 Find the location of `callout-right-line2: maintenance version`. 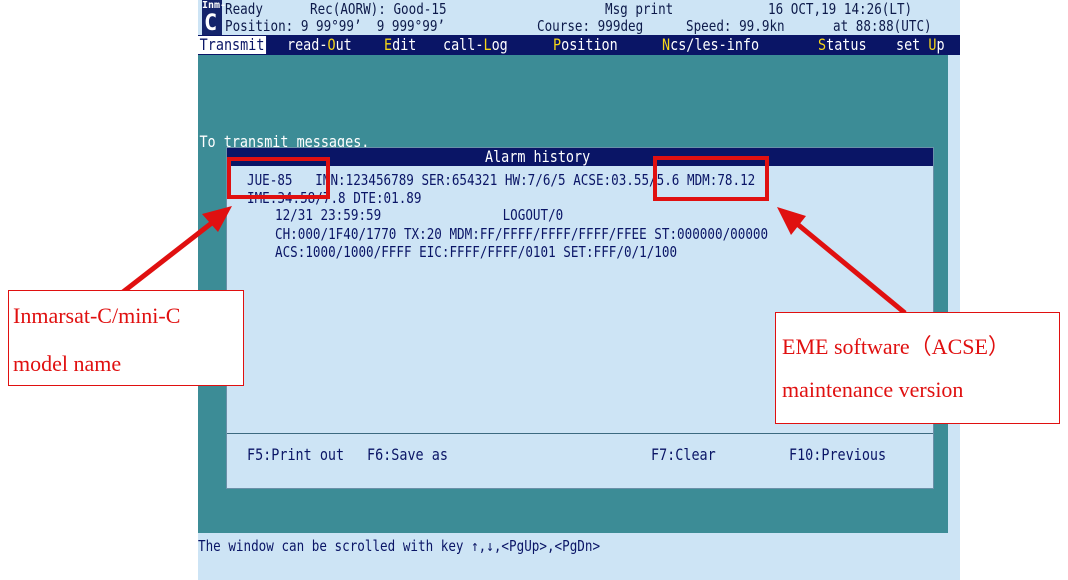

callout-right-line2: maintenance version is located at coordinates (873, 389).